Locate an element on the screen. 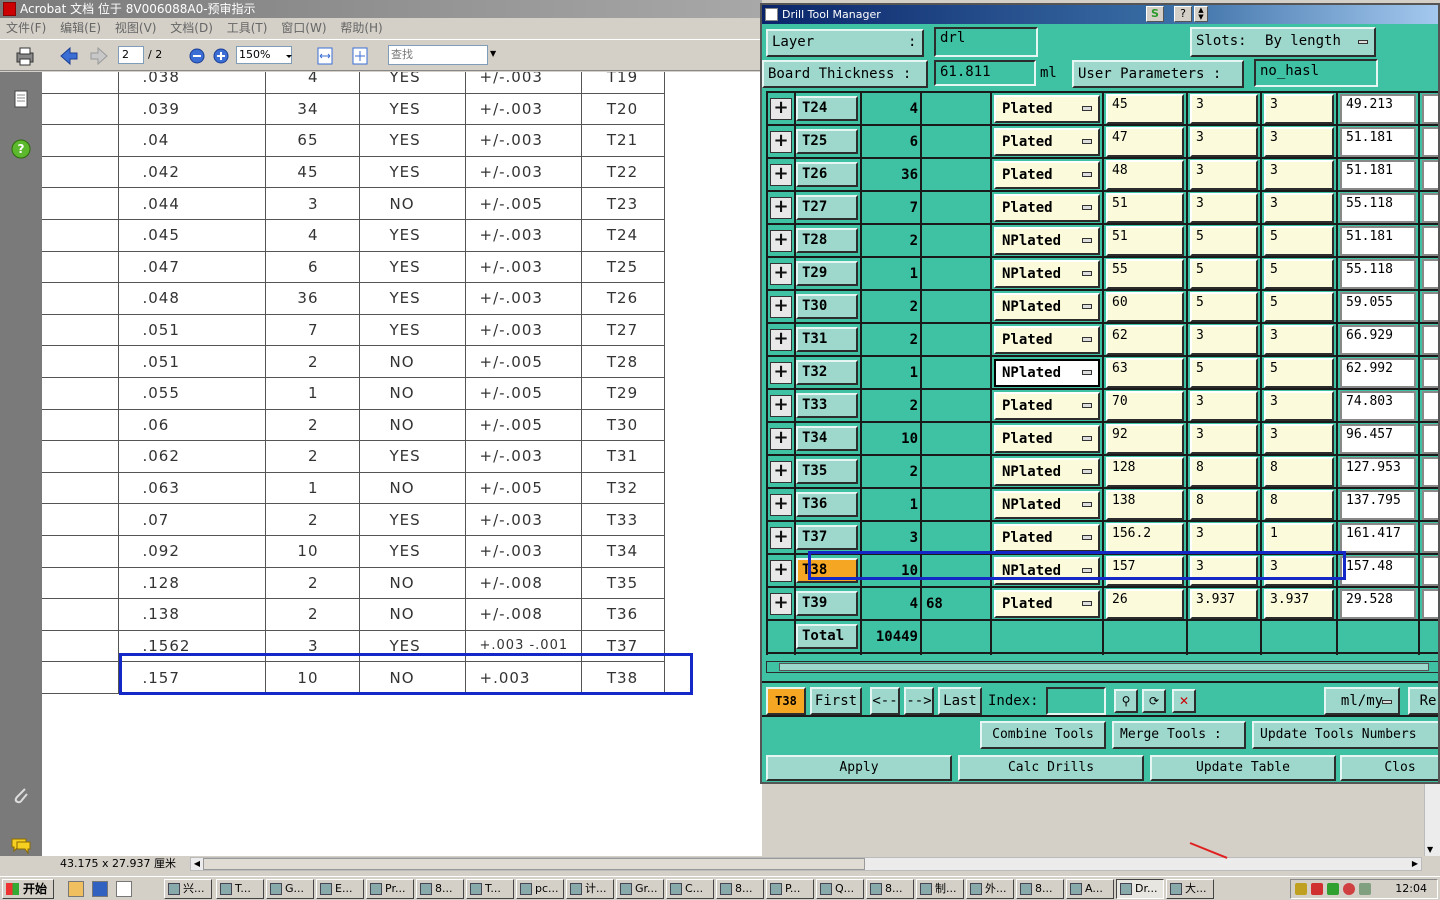  menu-document: 文档(D) is located at coordinates (191, 28).